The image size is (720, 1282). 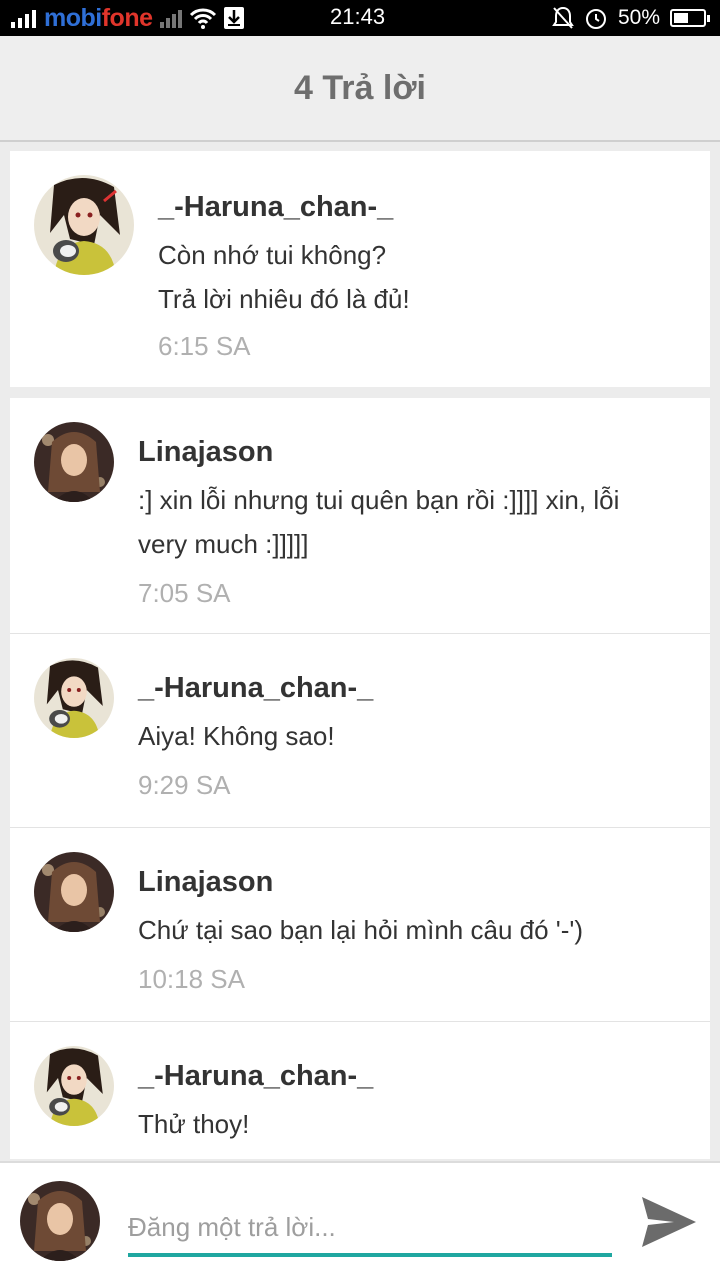 I want to click on signal-icon, so click(x=23, y=19).